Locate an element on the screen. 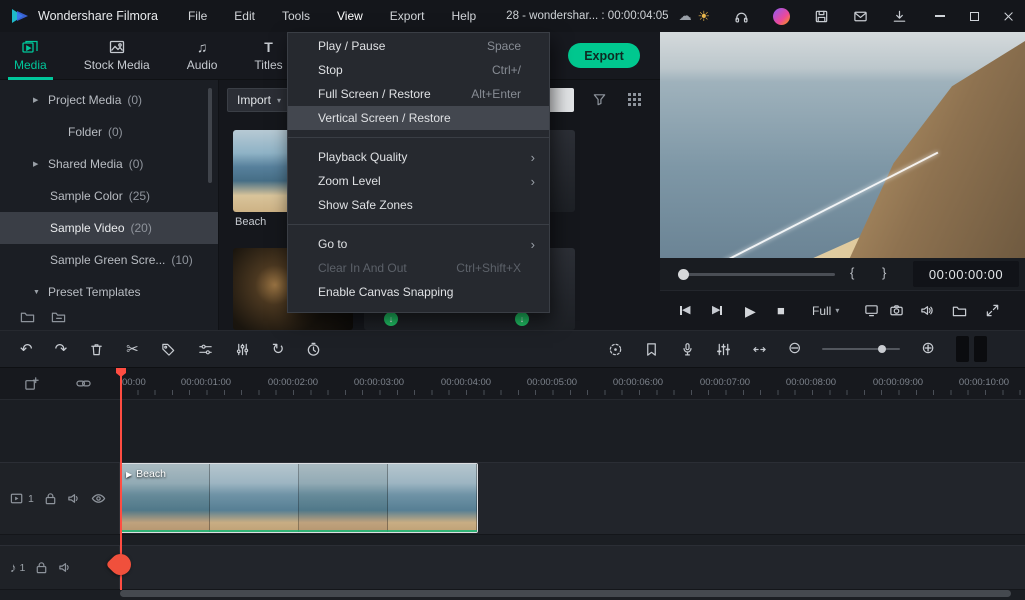 The image size is (1025, 600). media-tab-icon is located at coordinates (30, 47).